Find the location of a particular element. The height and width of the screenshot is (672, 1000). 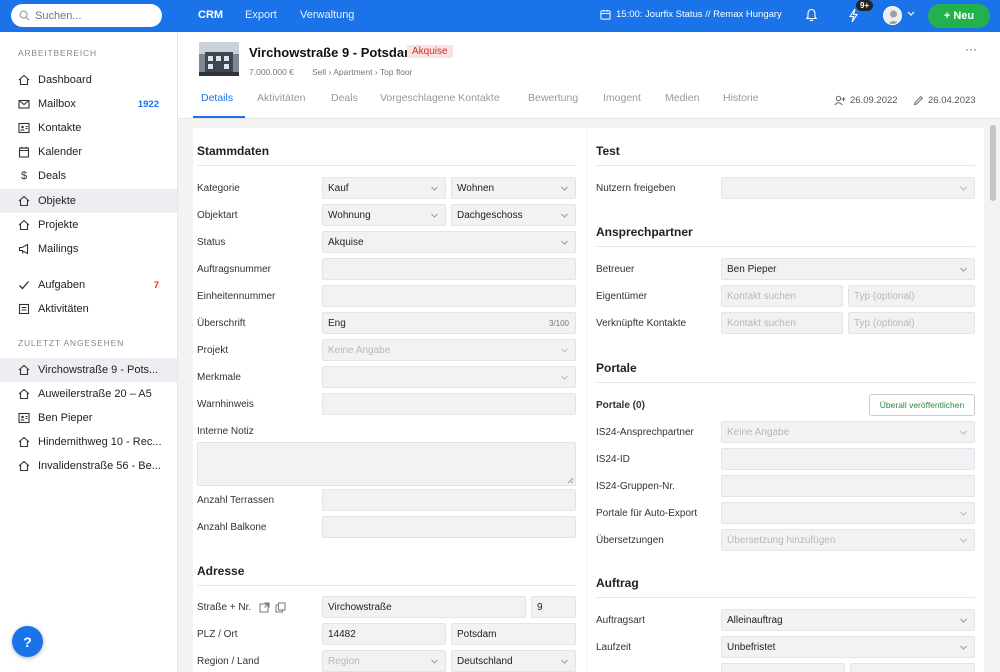

global-search is located at coordinates (86, 15).